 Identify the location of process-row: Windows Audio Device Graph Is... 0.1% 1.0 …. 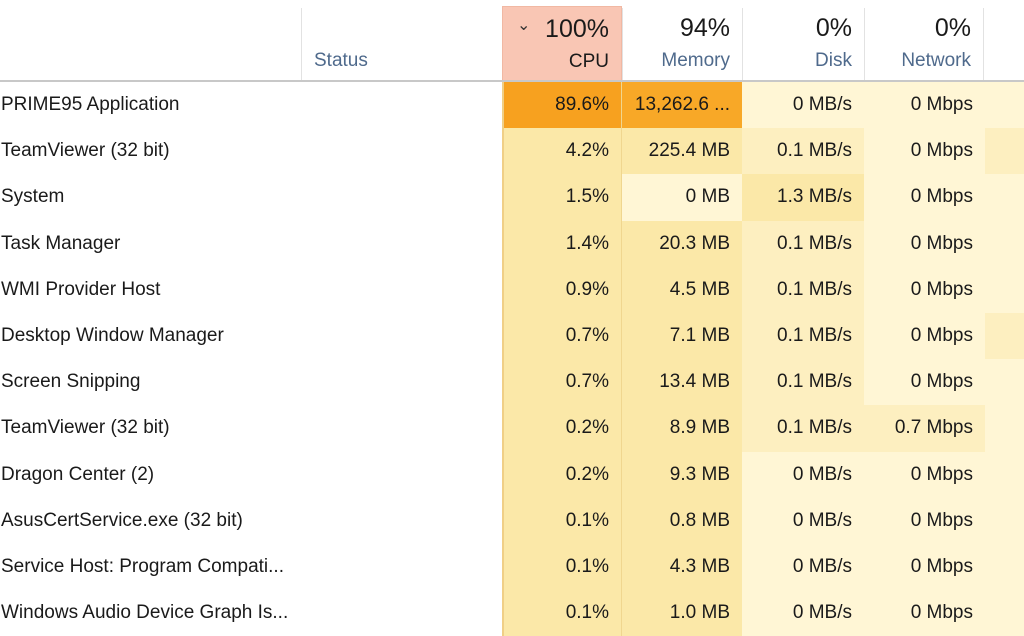
(512, 613).